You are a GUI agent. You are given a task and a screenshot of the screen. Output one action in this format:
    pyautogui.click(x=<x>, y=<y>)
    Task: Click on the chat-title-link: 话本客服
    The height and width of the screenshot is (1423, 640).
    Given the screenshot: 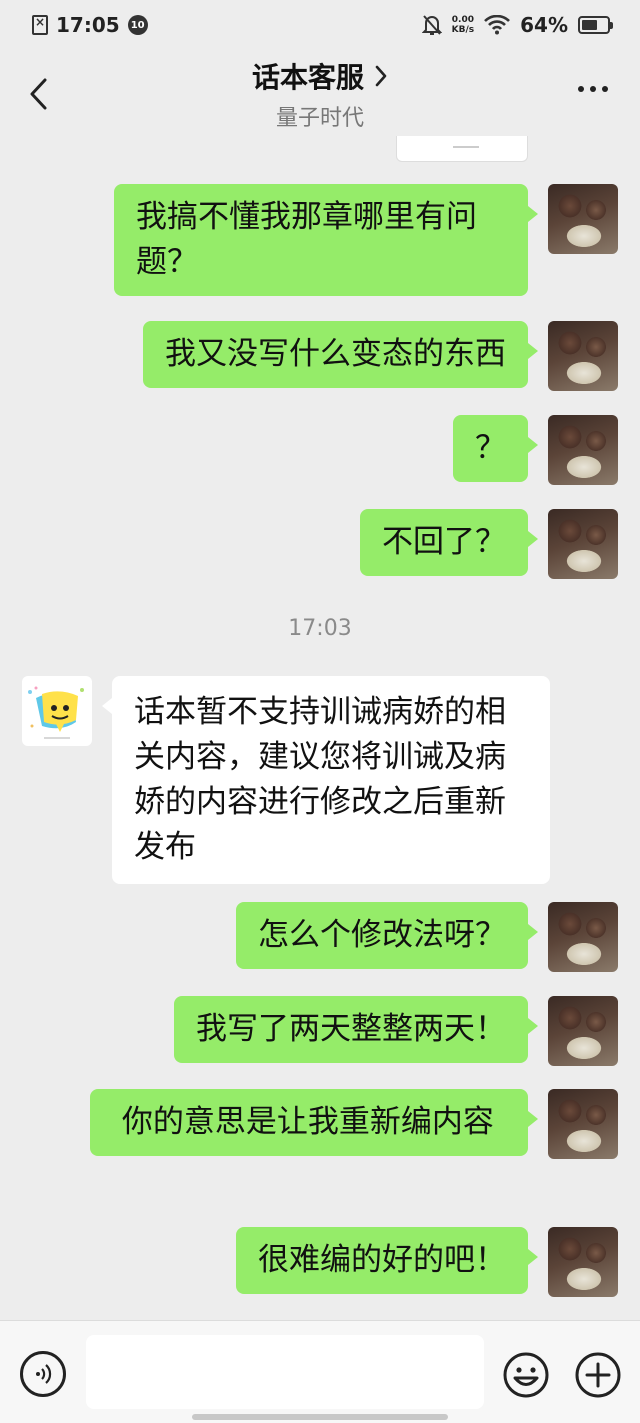 What is the action you would take?
    pyautogui.click(x=320, y=76)
    